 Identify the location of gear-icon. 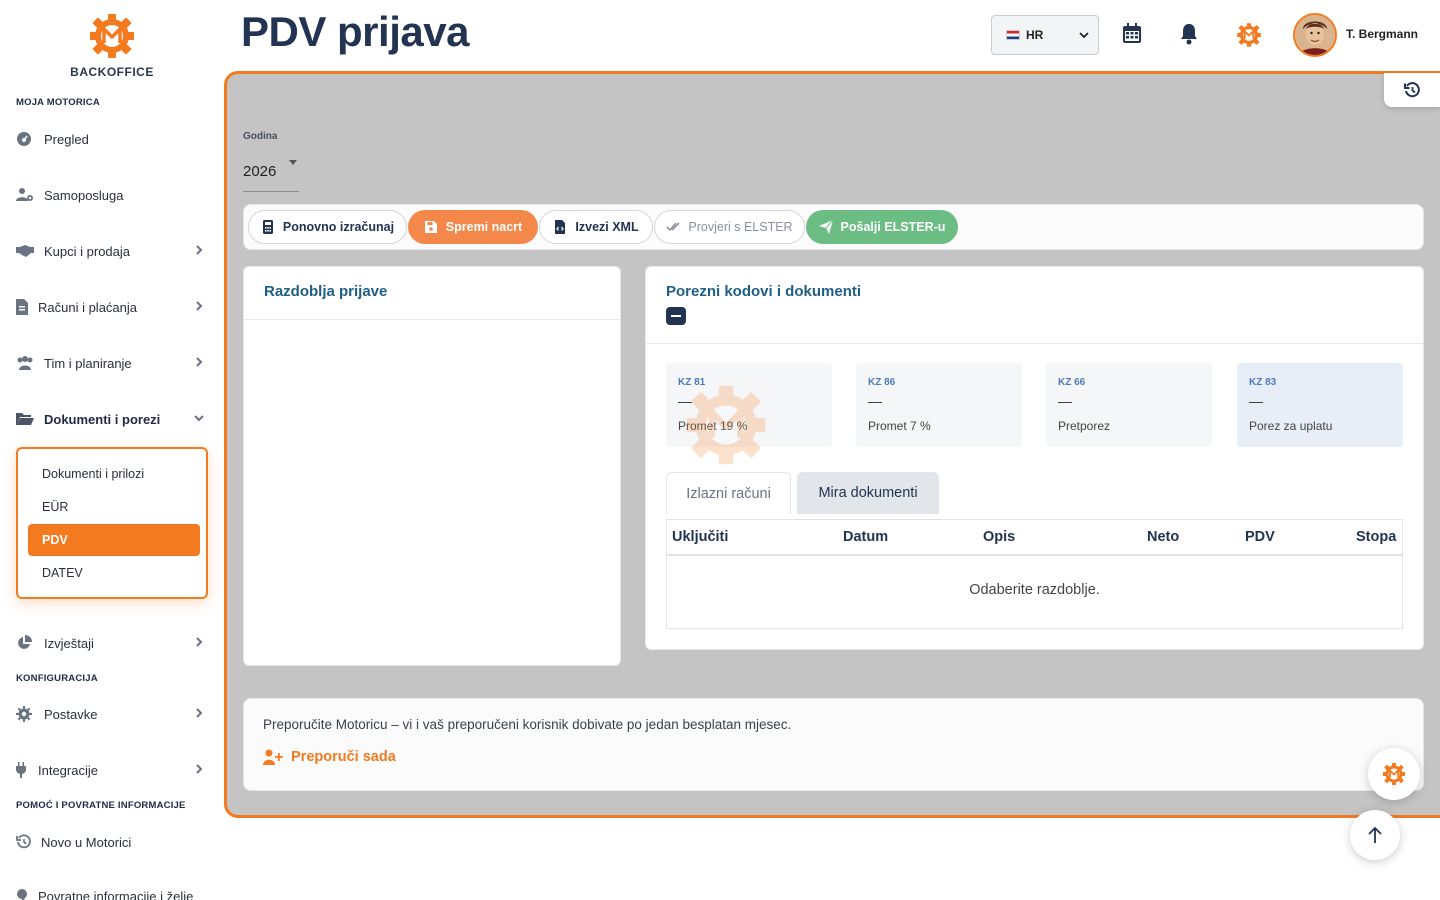
(26, 714).